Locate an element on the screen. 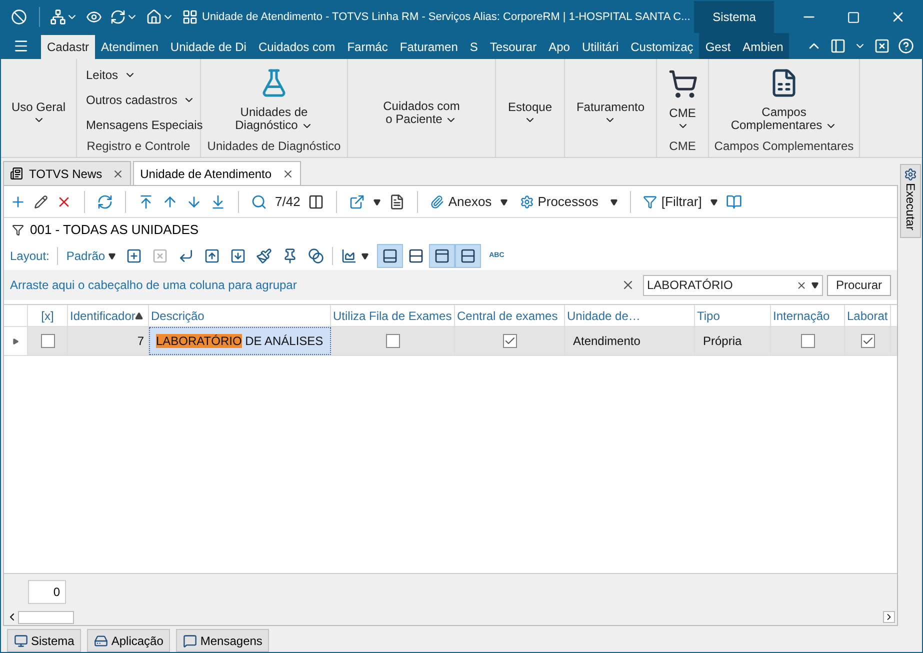  book-icon is located at coordinates (734, 202).